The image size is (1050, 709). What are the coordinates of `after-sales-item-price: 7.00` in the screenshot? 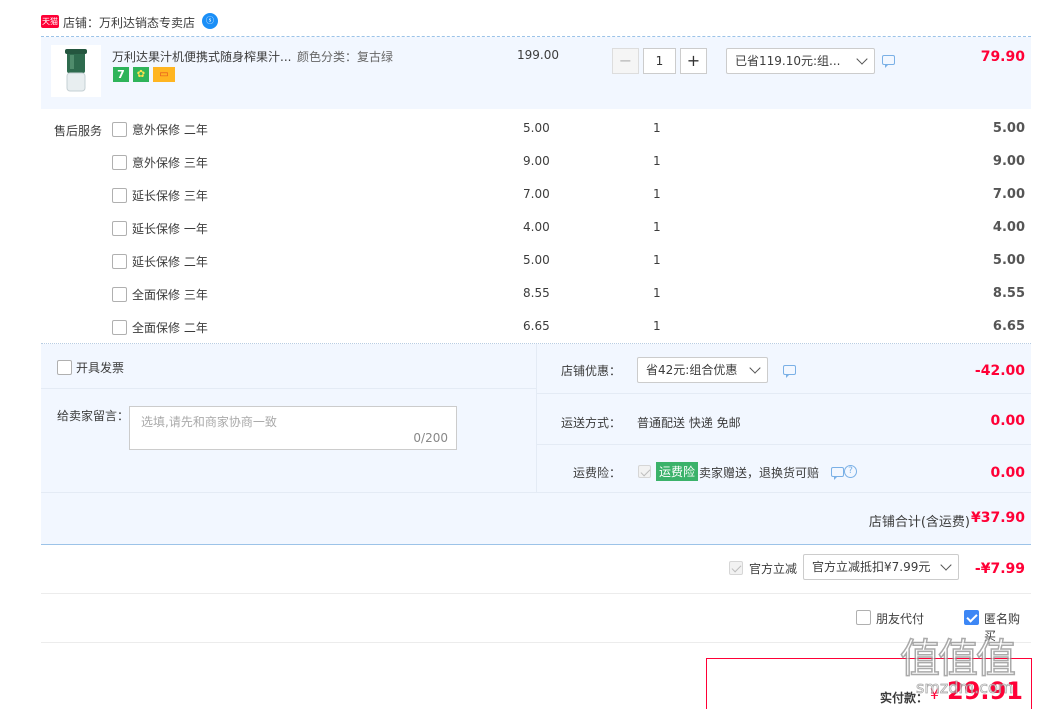 It's located at (536, 194).